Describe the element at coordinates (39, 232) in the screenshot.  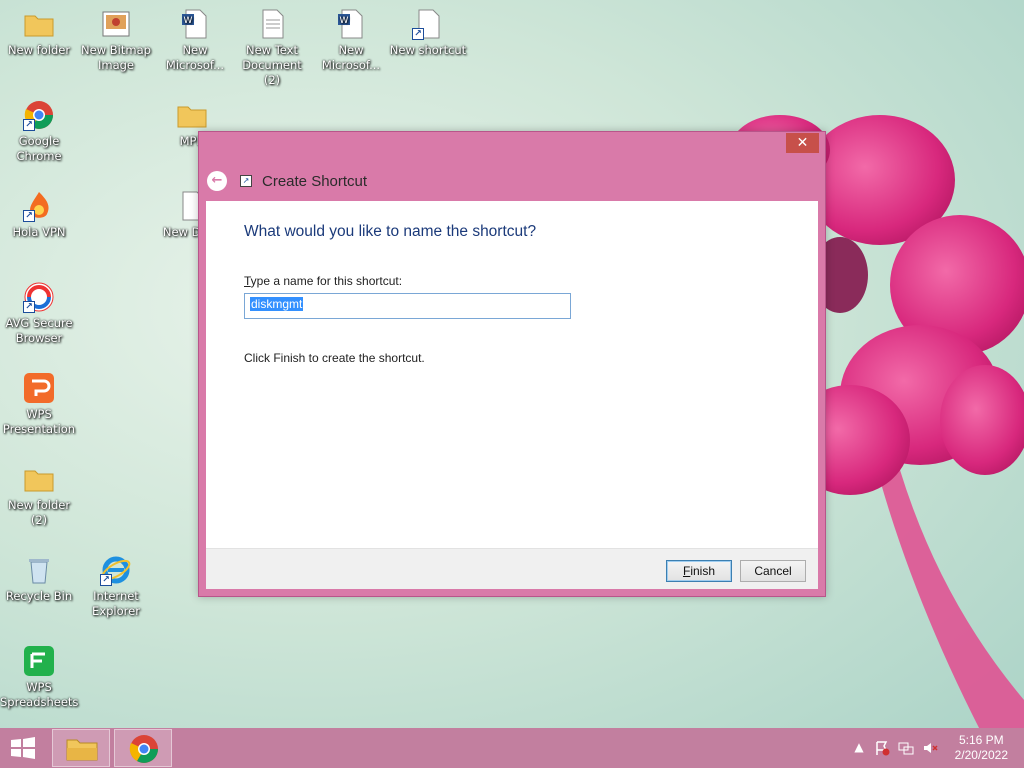
I see `icon-label: Hola VPN` at that location.